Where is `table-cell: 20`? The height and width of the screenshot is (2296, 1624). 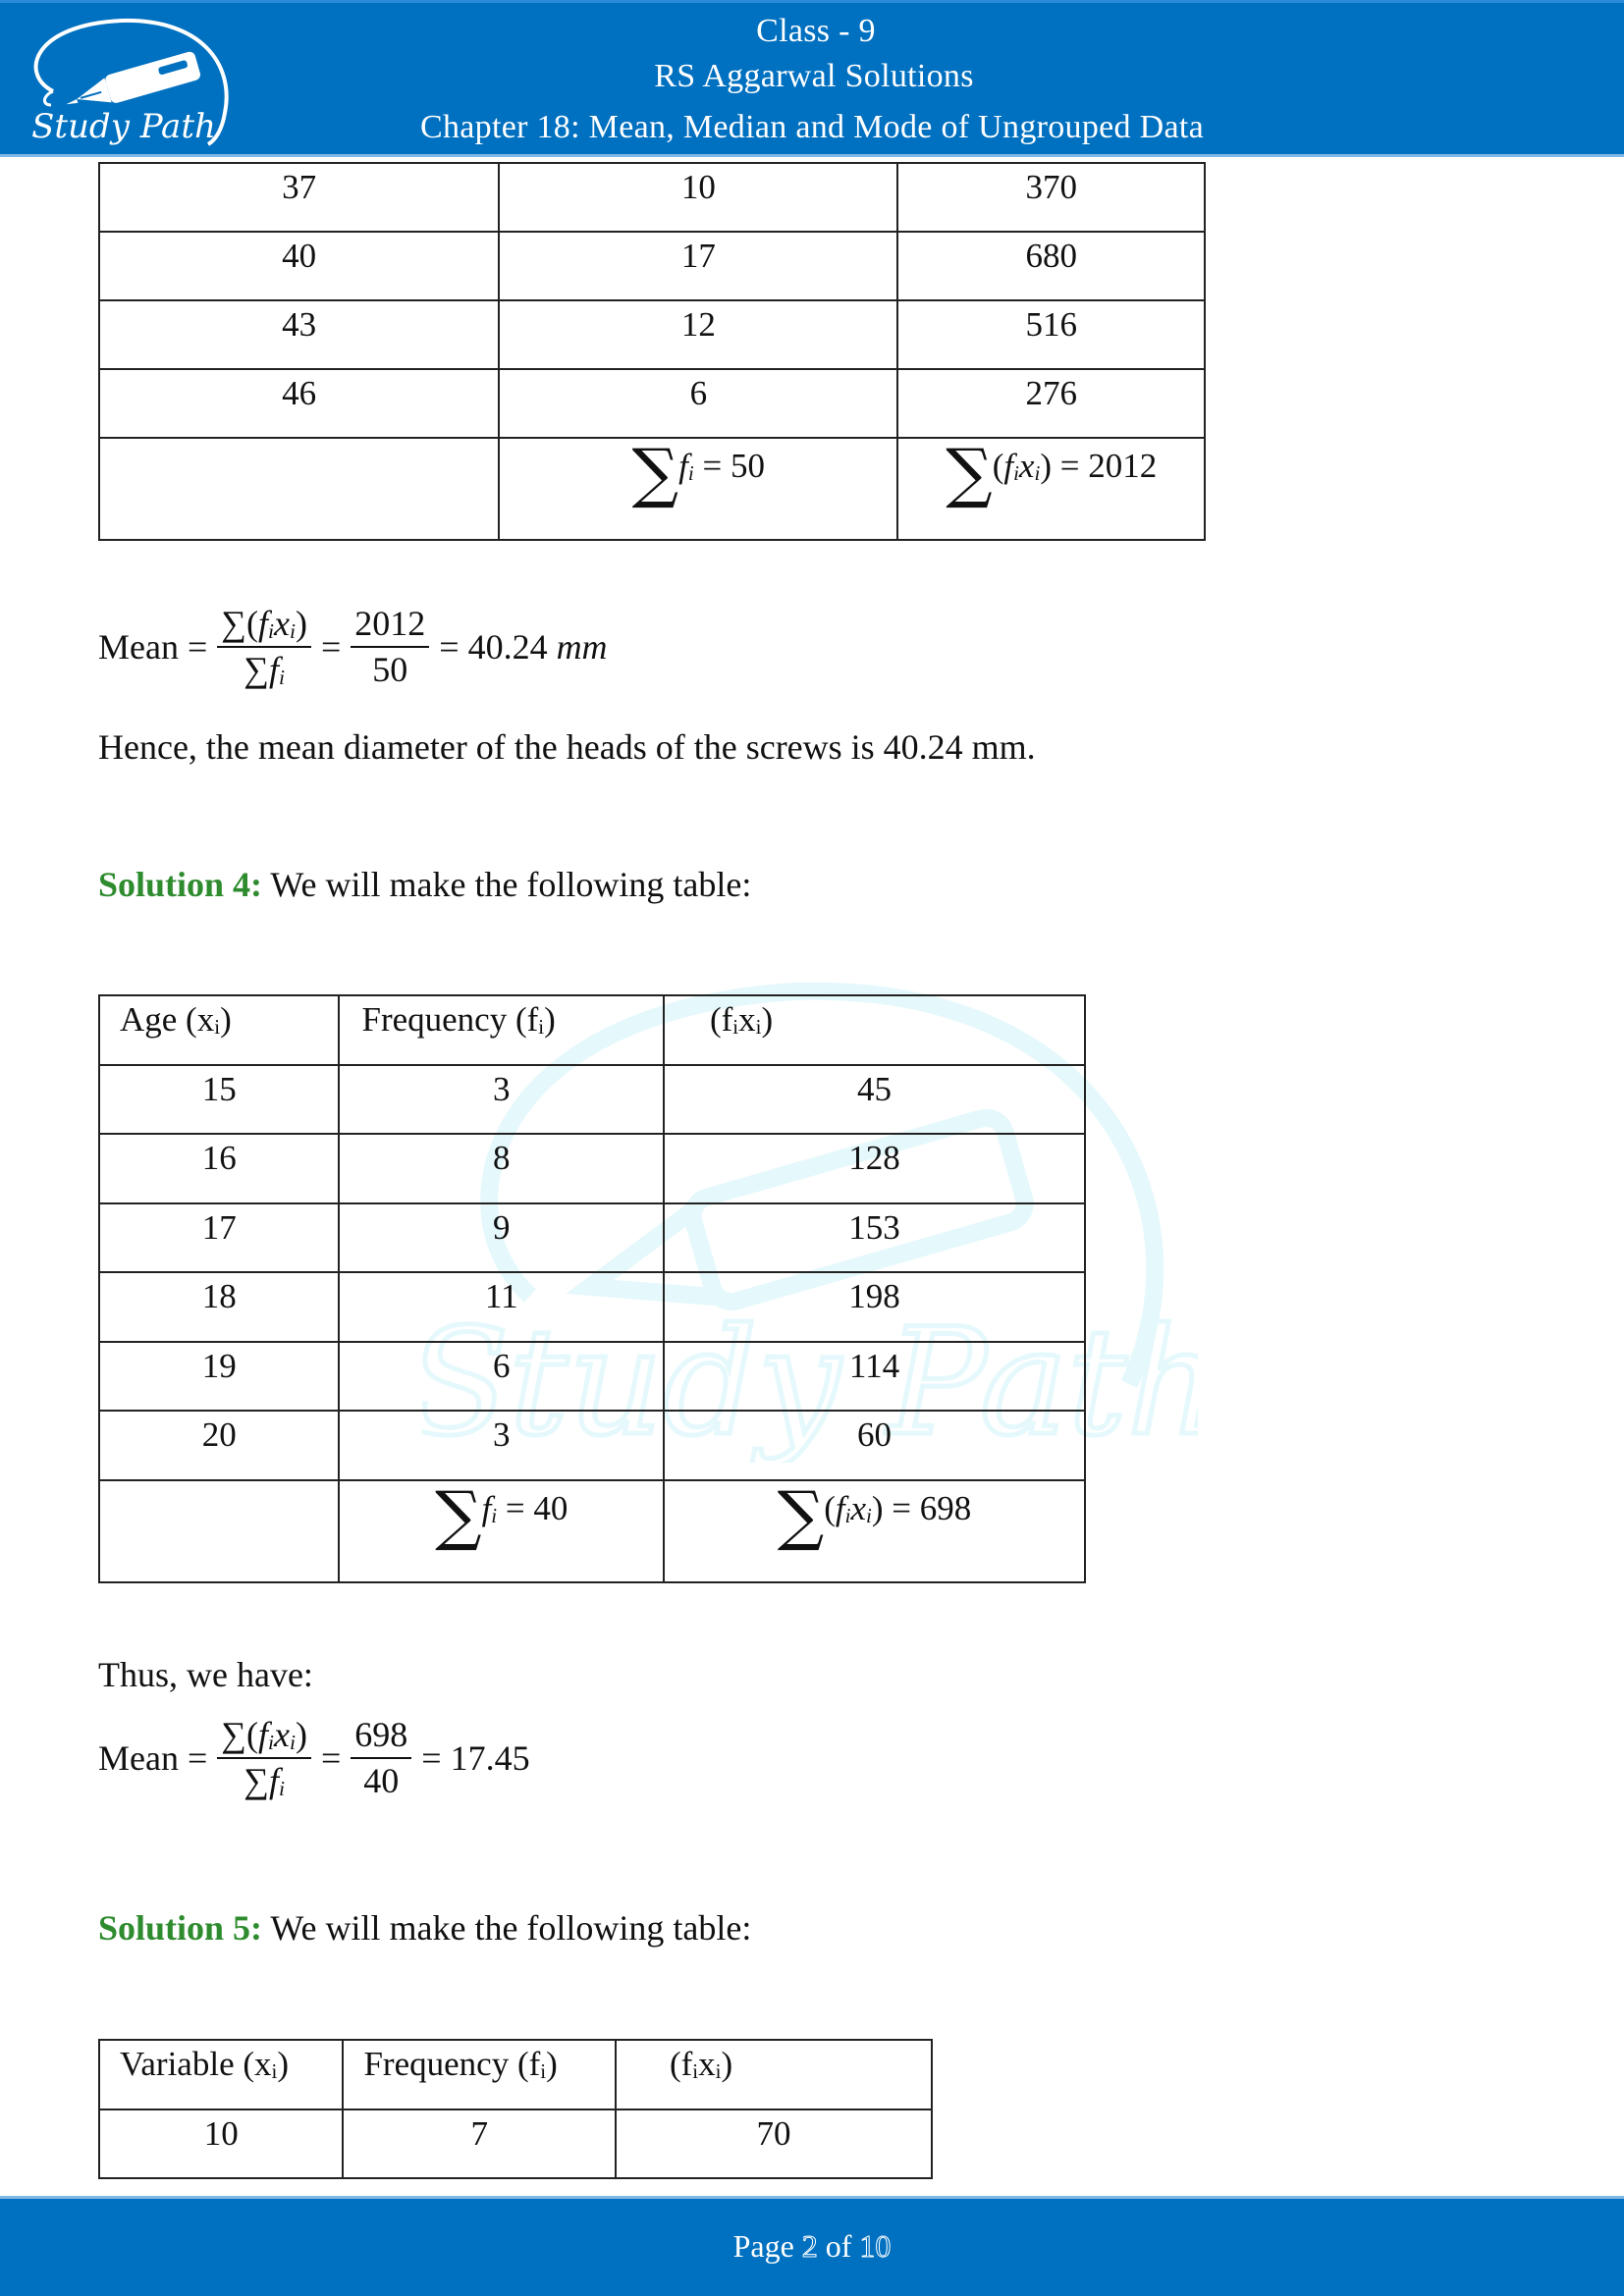
table-cell: 20 is located at coordinates (219, 1445).